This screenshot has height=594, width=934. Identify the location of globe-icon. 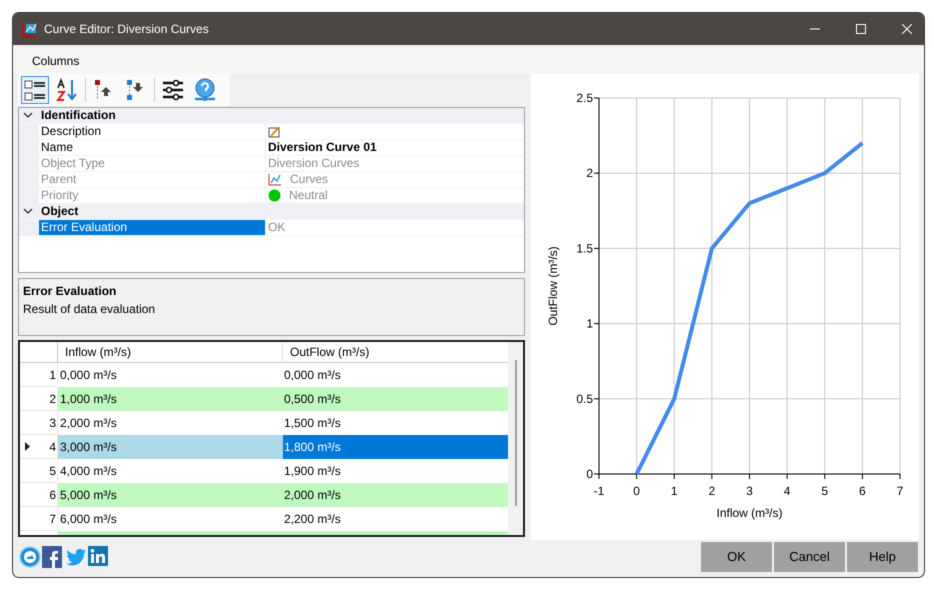
(30, 557).